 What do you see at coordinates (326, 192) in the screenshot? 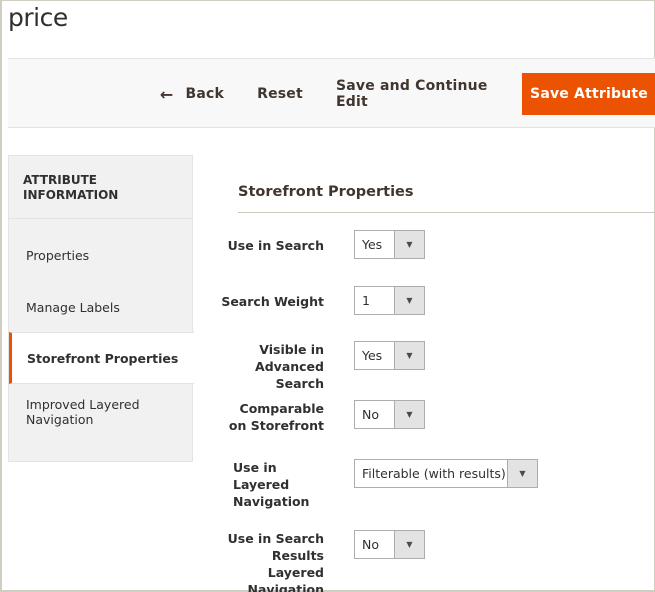
I see `section-title: Storefront Properties` at bounding box center [326, 192].